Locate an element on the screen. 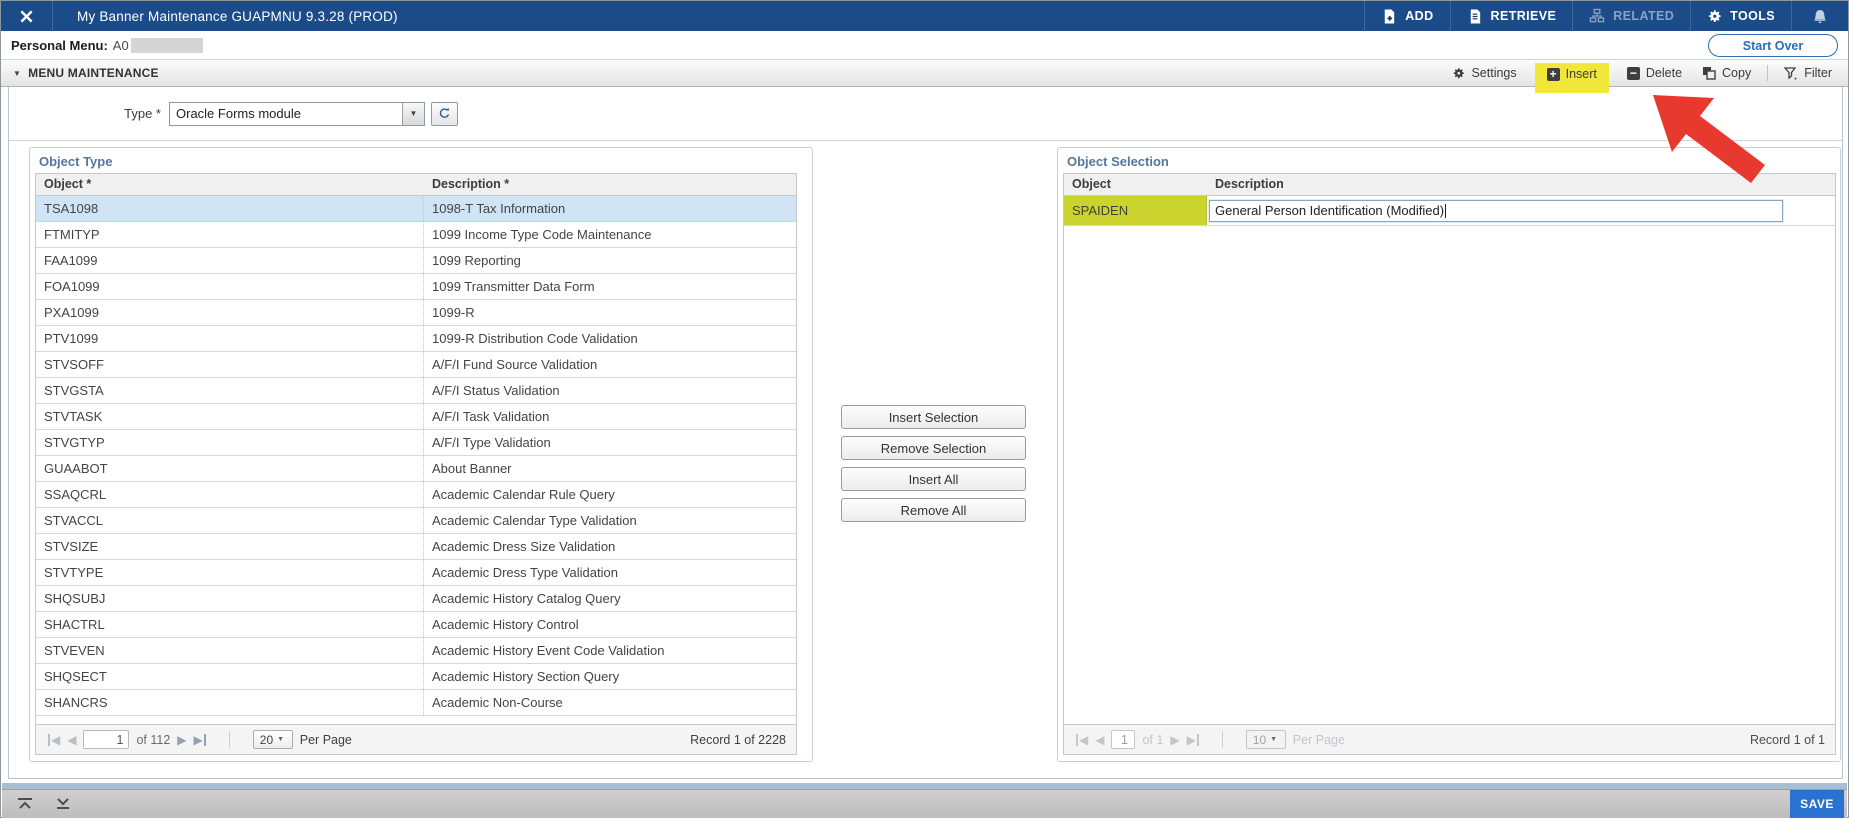 The width and height of the screenshot is (1849, 819). column-header-object: Object is located at coordinates (1135, 184).